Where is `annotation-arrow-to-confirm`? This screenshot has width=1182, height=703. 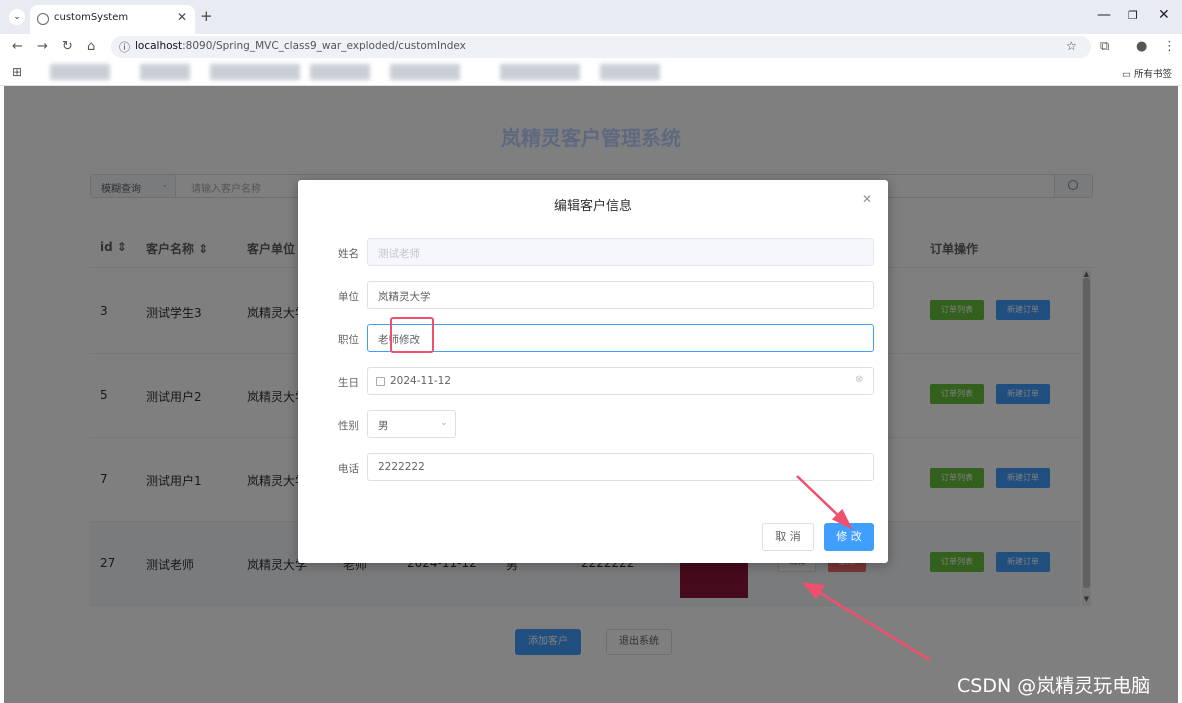 annotation-arrow-to-confirm is located at coordinates (820, 498).